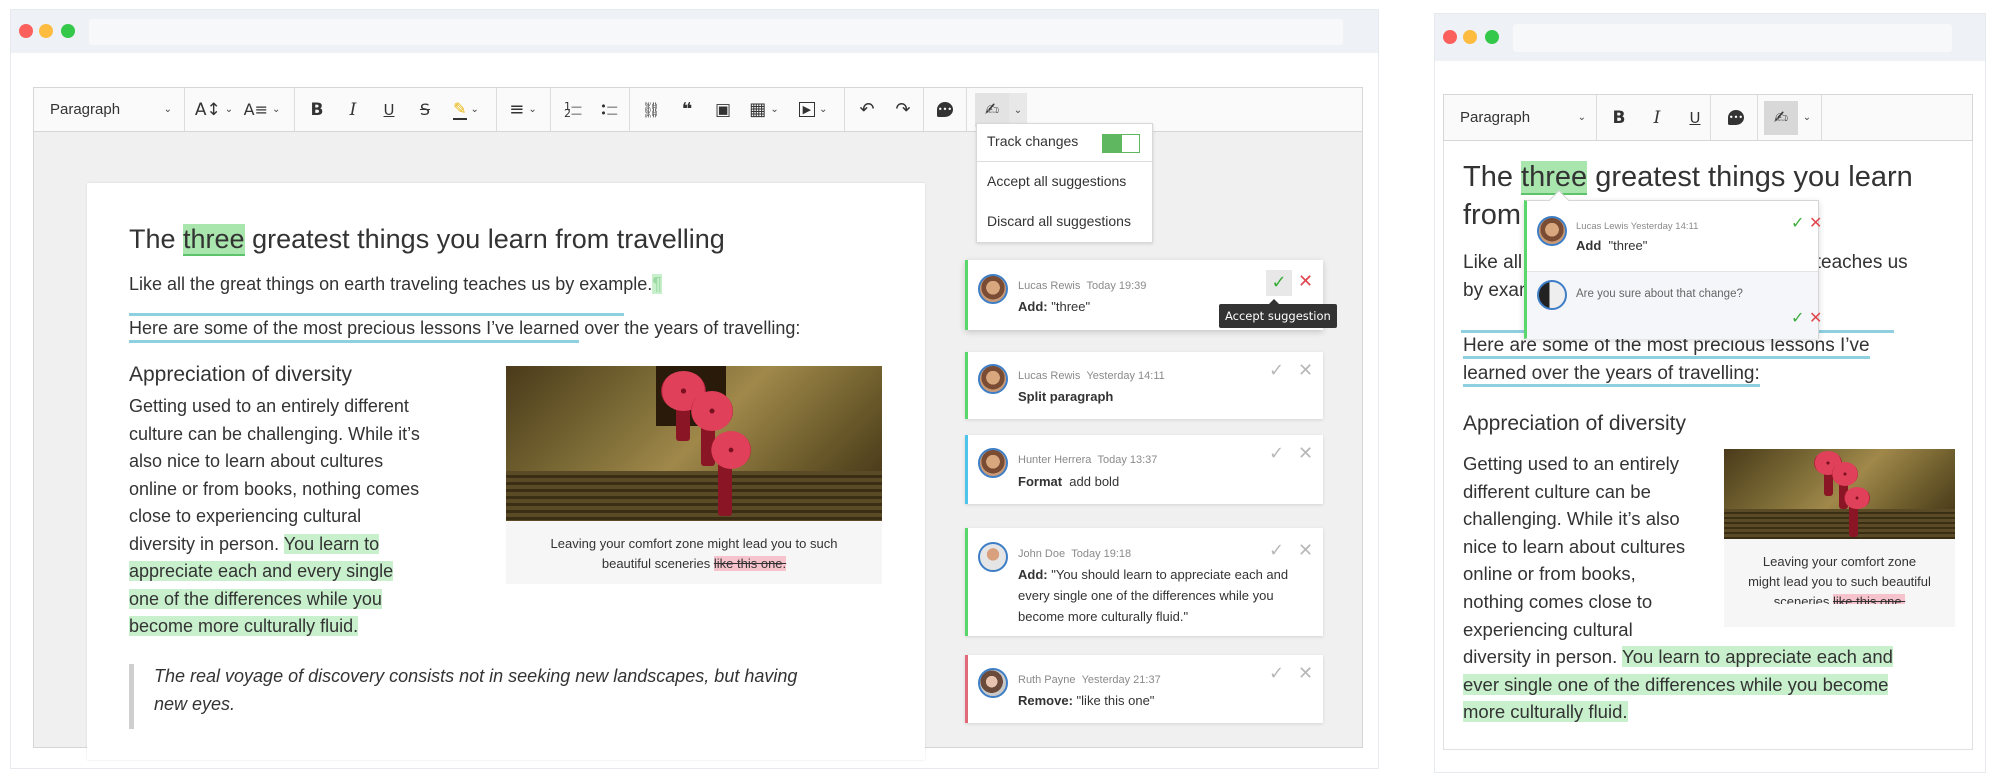 The height and width of the screenshot is (773, 1999). I want to click on link-button: ⛓, so click(651, 109).